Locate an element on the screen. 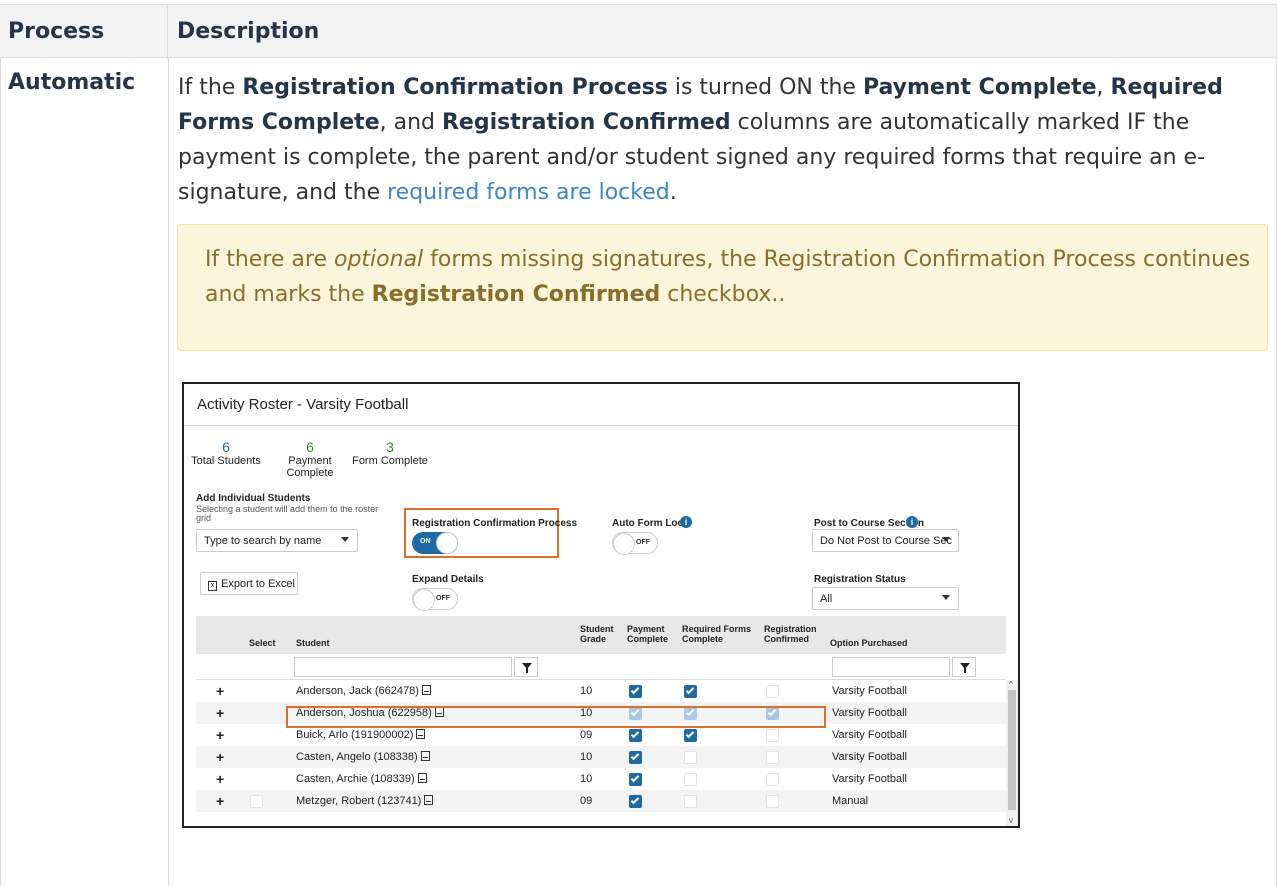 The image size is (1277, 886). add-students-label: Add Individual Students is located at coordinates (253, 498).